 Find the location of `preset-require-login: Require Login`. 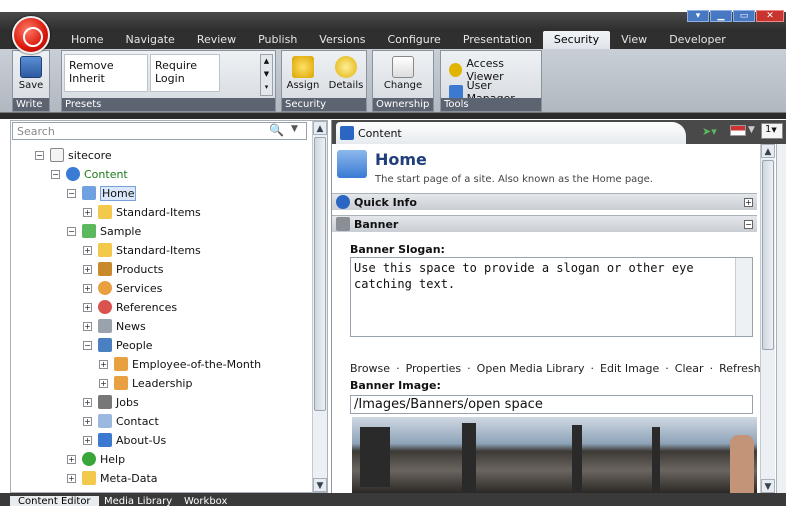

preset-require-login: Require Login is located at coordinates (185, 73).